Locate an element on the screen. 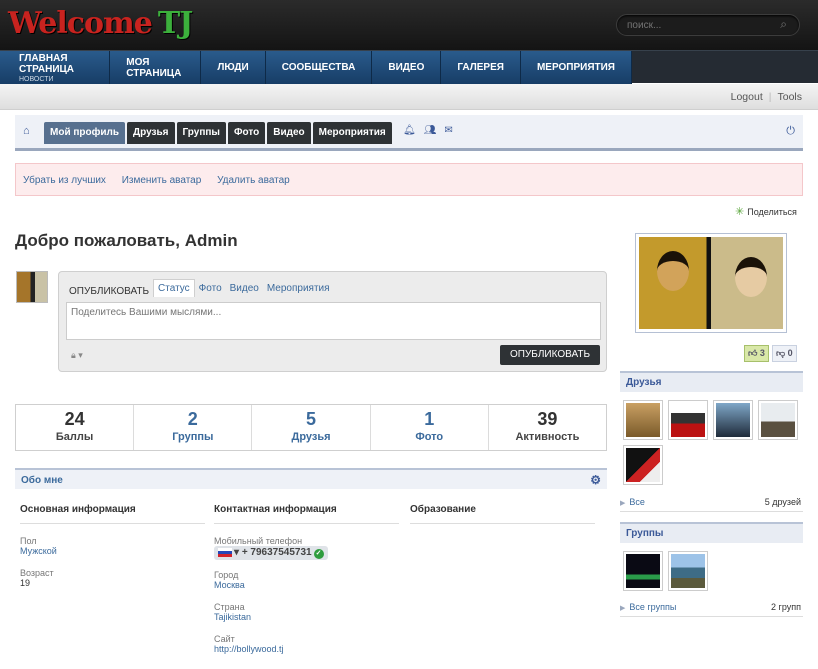 The width and height of the screenshot is (818, 669). votes: 👍︎ 3 👎︎ 0 is located at coordinates (770, 353).